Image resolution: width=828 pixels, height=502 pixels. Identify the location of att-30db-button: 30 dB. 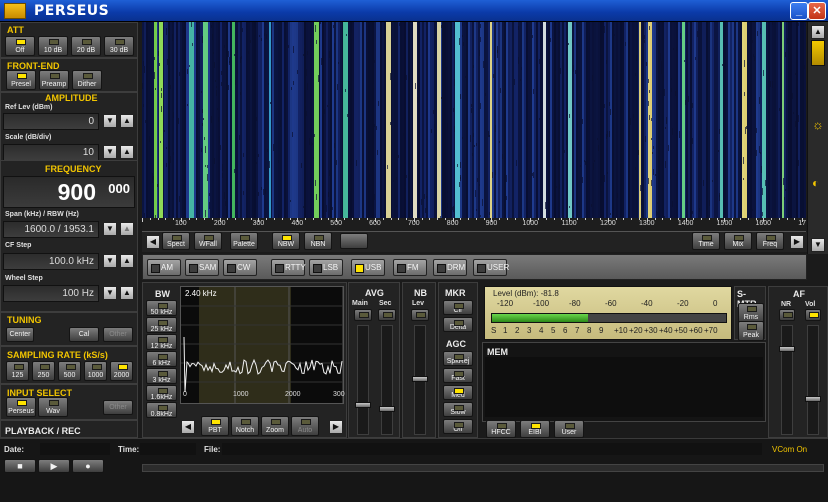
(119, 46).